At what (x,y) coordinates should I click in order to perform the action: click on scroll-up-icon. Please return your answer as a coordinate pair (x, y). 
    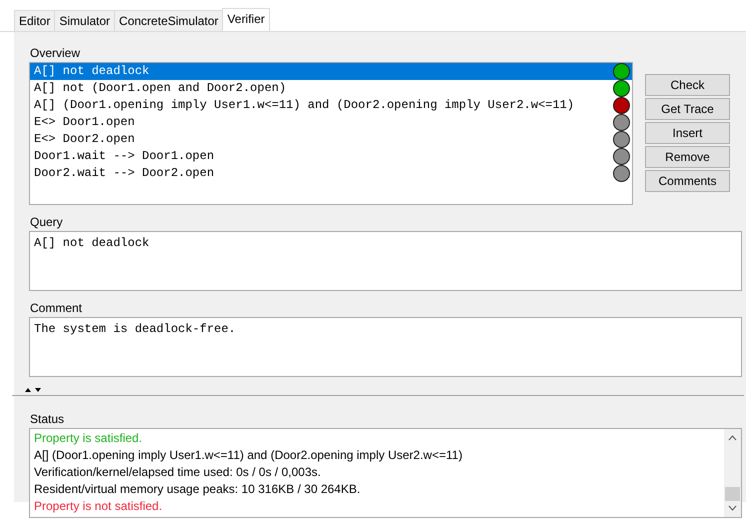
    Looking at the image, I should click on (732, 438).